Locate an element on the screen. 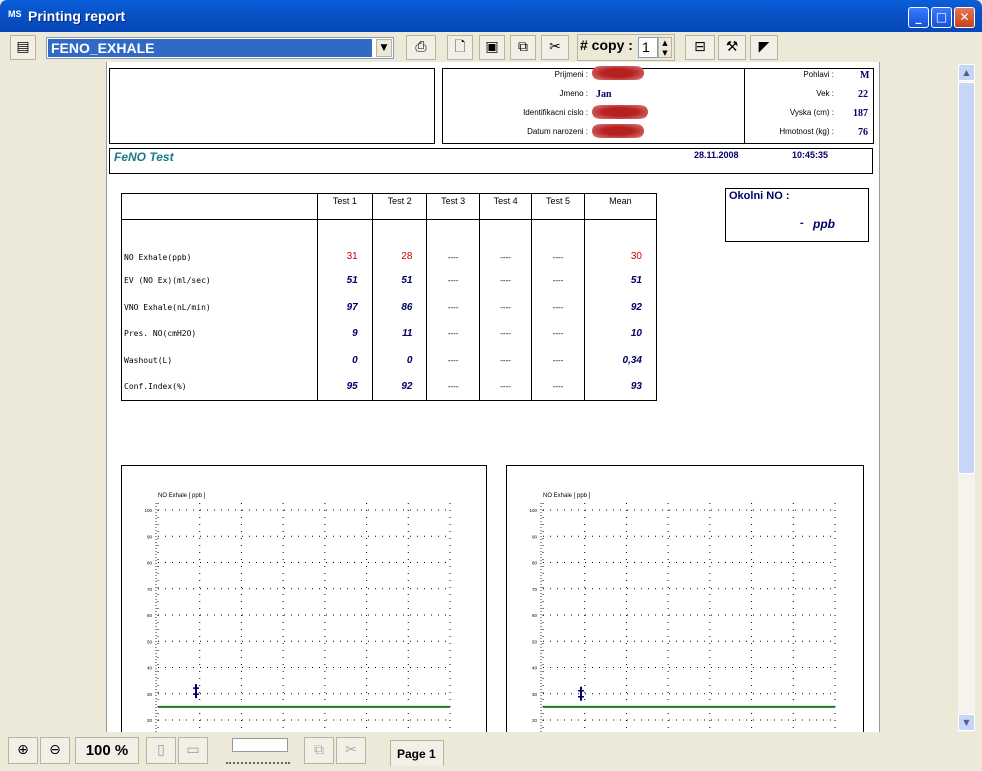  table-row: VNO Exhale(nL/min) 97 86 ---- ---- ---- 92 is located at coordinates (389, 307).